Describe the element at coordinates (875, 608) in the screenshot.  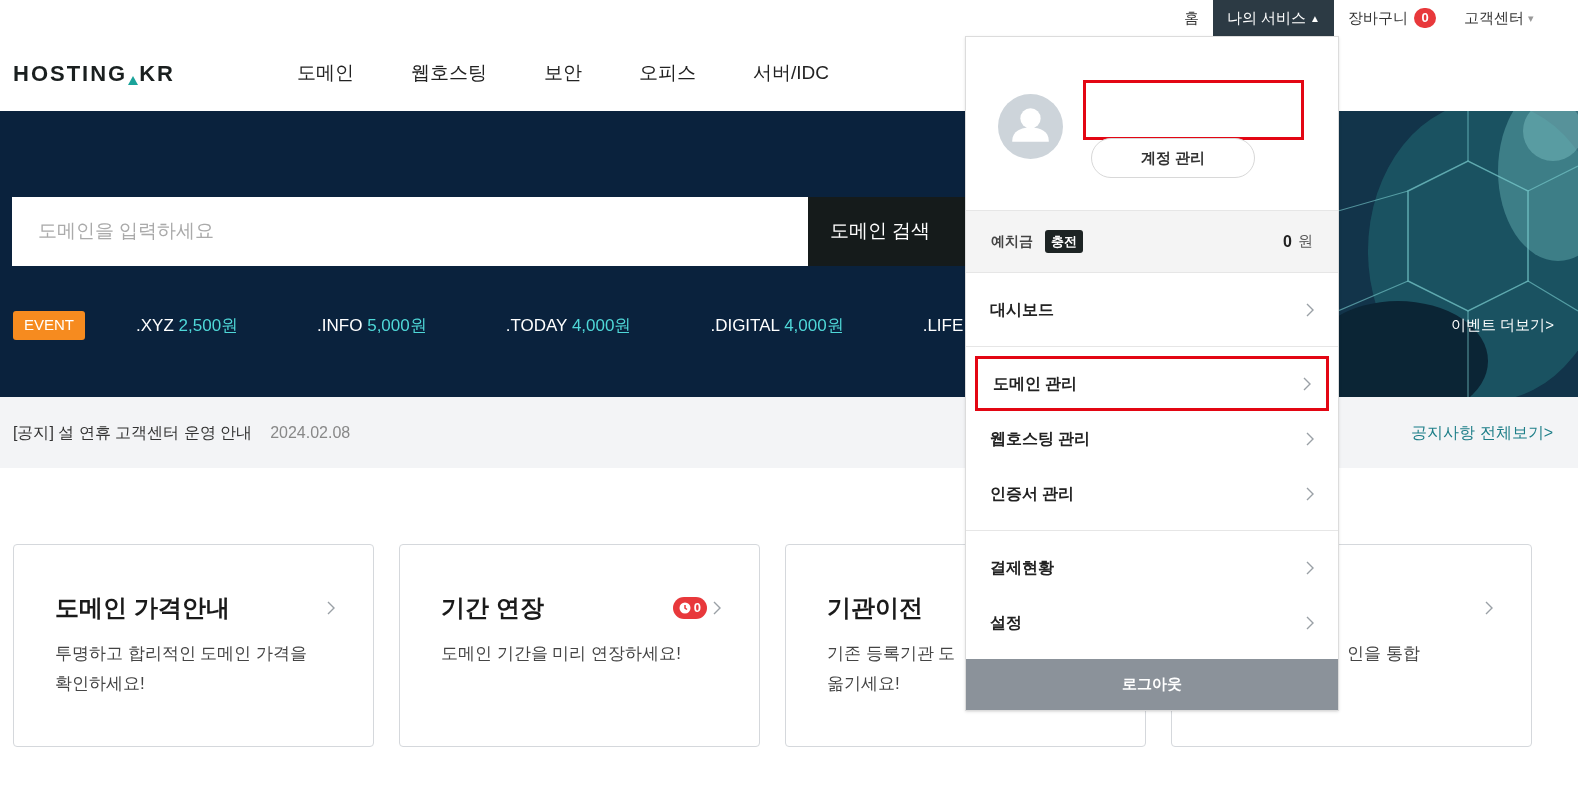
I see `card-title: 기관이전` at that location.